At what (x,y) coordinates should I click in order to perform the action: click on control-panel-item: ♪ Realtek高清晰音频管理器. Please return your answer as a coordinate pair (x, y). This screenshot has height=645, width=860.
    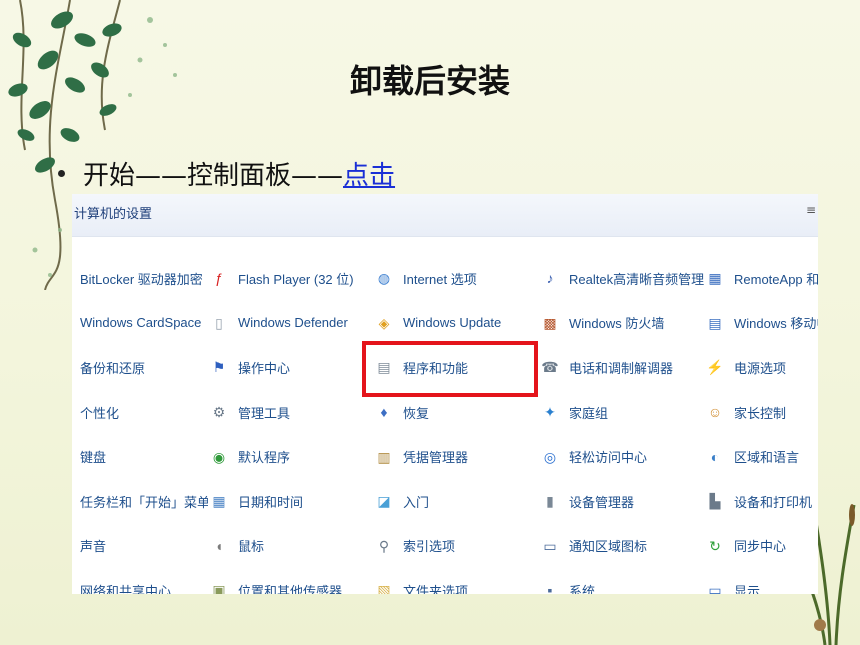
    Looking at the image, I should click on (622, 278).